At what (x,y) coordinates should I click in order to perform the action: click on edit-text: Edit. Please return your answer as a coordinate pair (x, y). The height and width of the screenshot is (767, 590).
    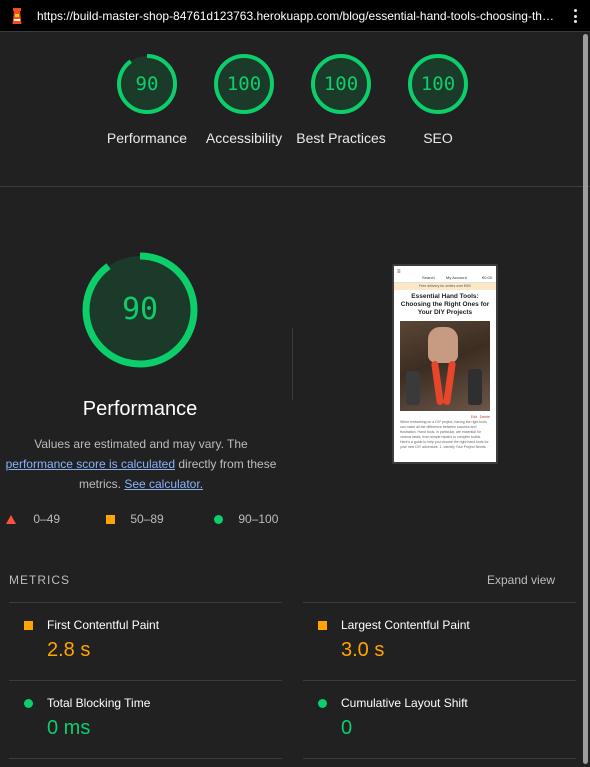
    Looking at the image, I should click on (473, 417).